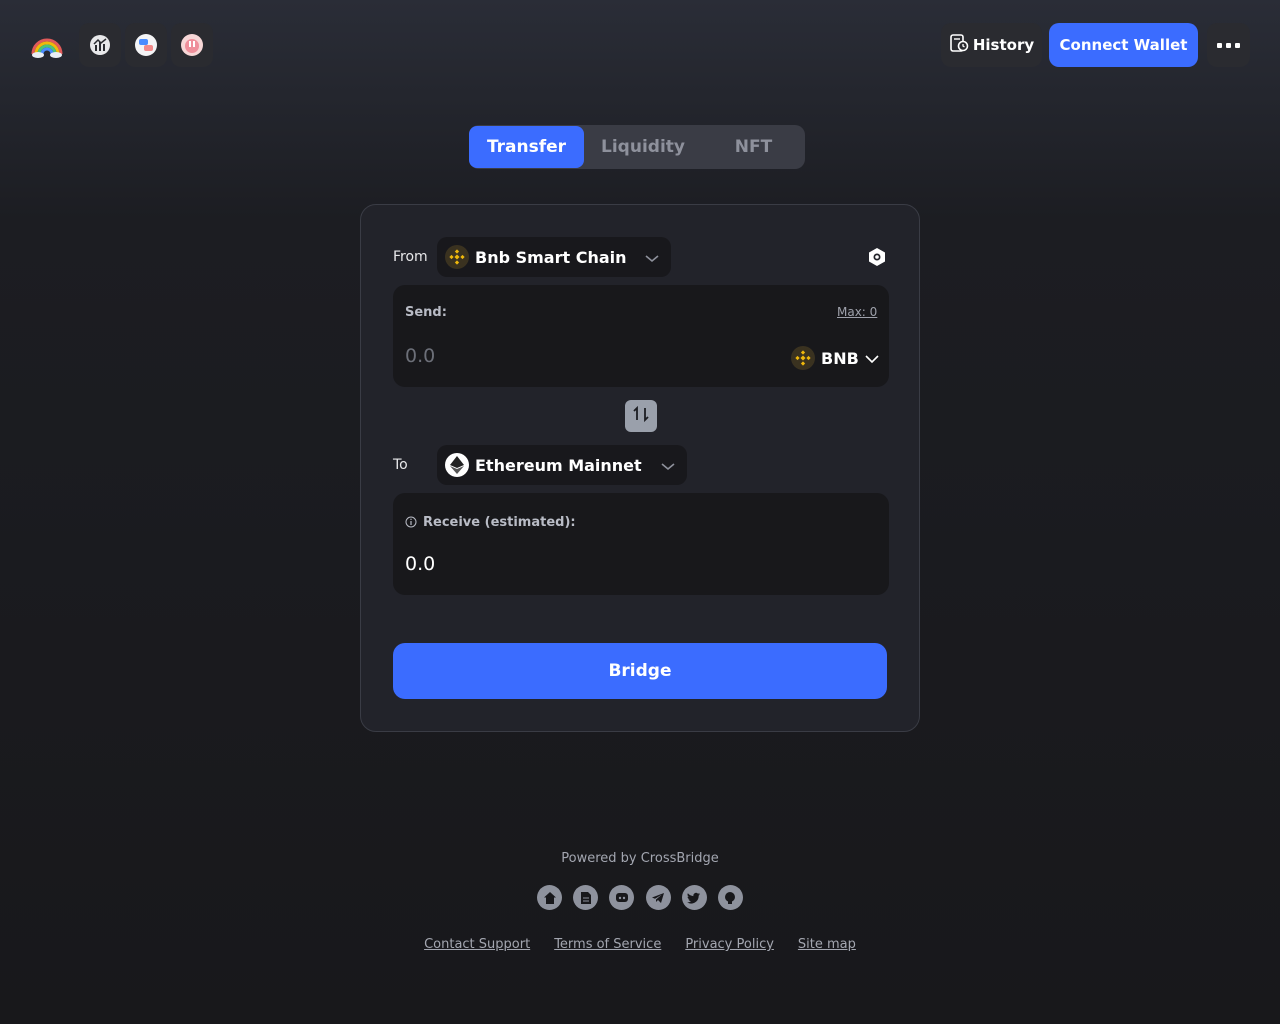  Describe the element at coordinates (857, 312) in the screenshot. I see `max-button: Max: 0` at that location.